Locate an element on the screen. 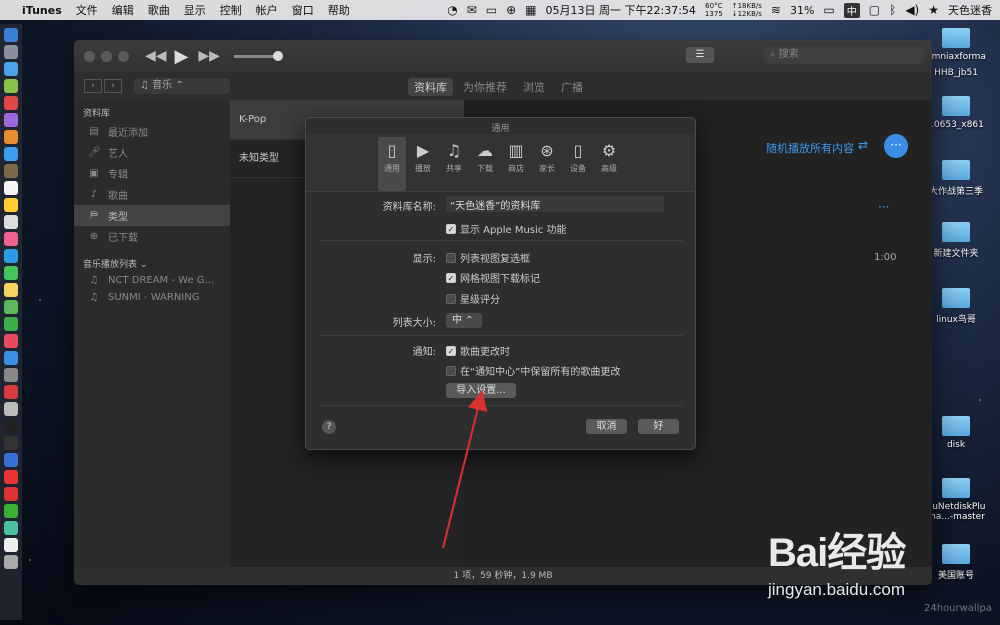 The image size is (1000, 625). vpn-dock-icon is located at coordinates (11, 460).